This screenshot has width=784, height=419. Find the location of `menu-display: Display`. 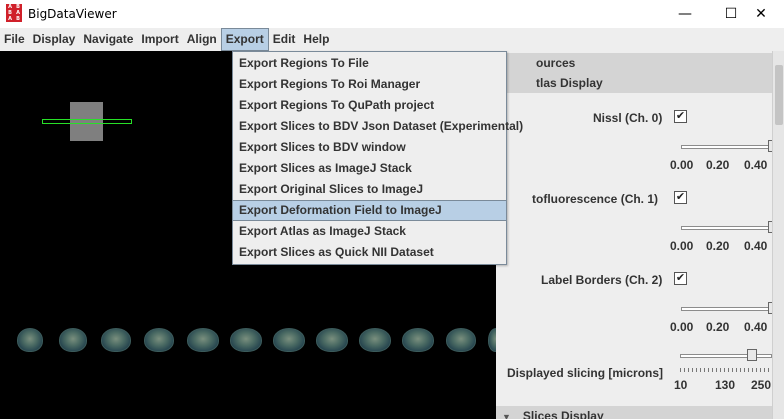

menu-display: Display is located at coordinates (54, 39).